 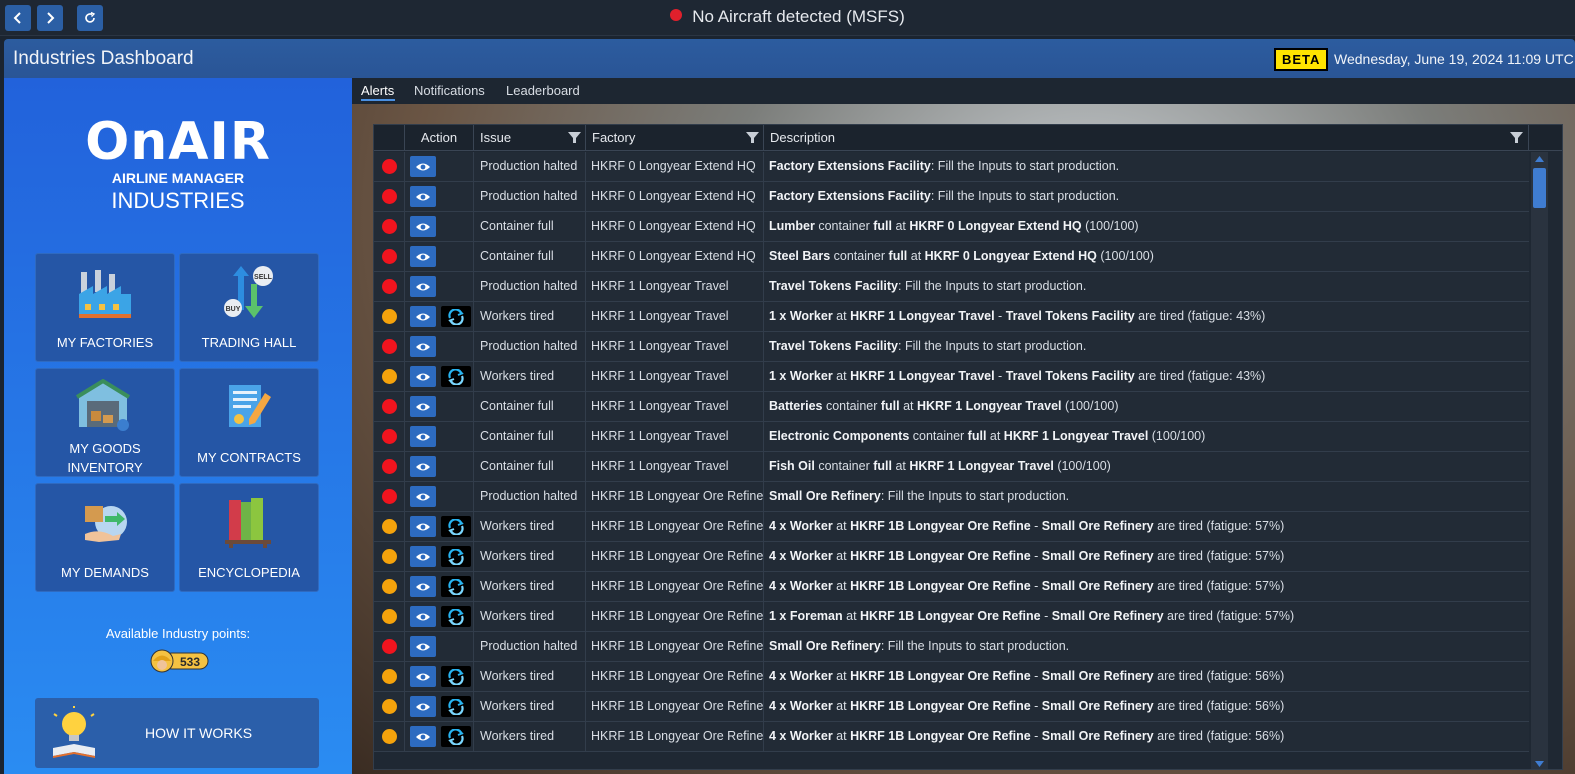 I want to click on factory-cell: HKRF 1B Longyear Ore Refine, so click(x=675, y=706).